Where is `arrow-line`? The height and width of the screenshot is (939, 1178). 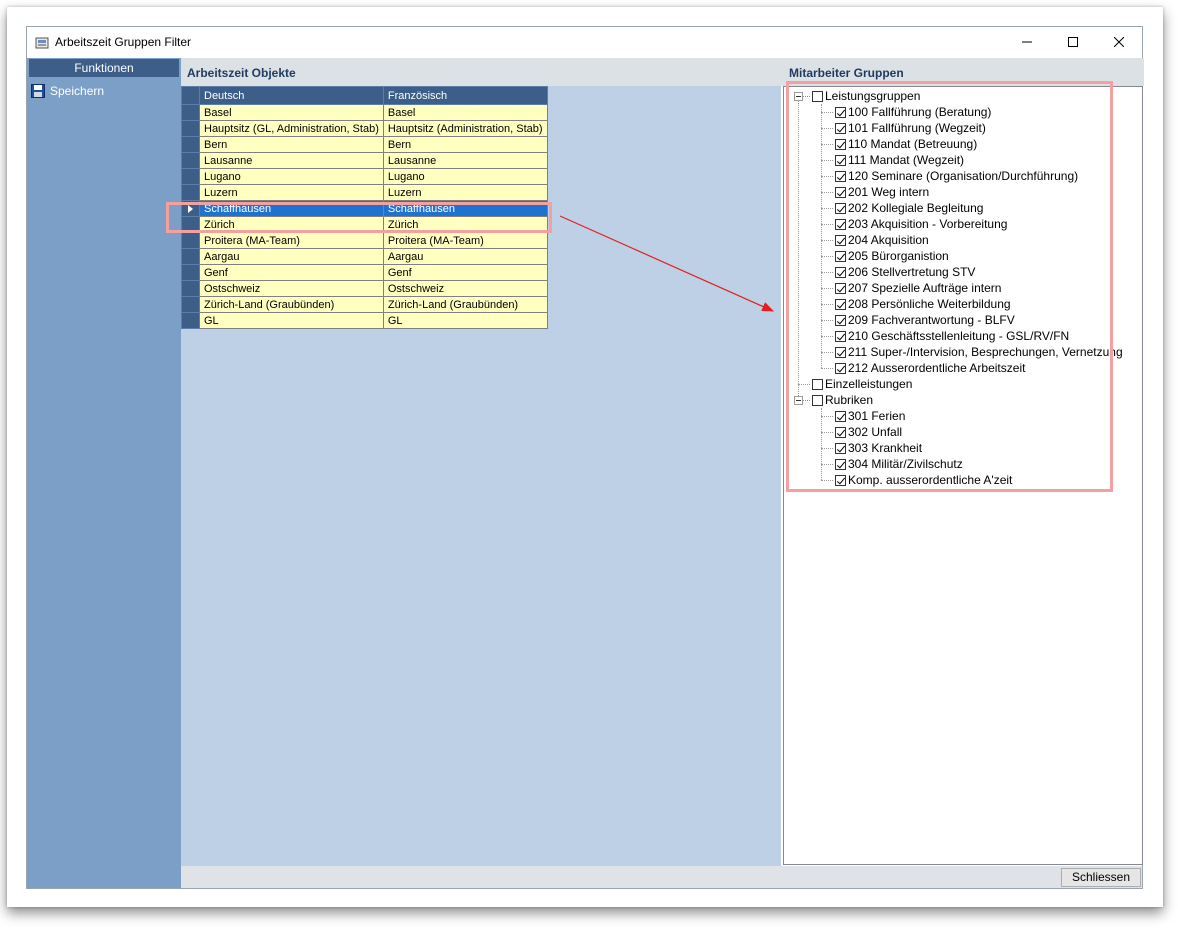
arrow-line is located at coordinates (667, 263).